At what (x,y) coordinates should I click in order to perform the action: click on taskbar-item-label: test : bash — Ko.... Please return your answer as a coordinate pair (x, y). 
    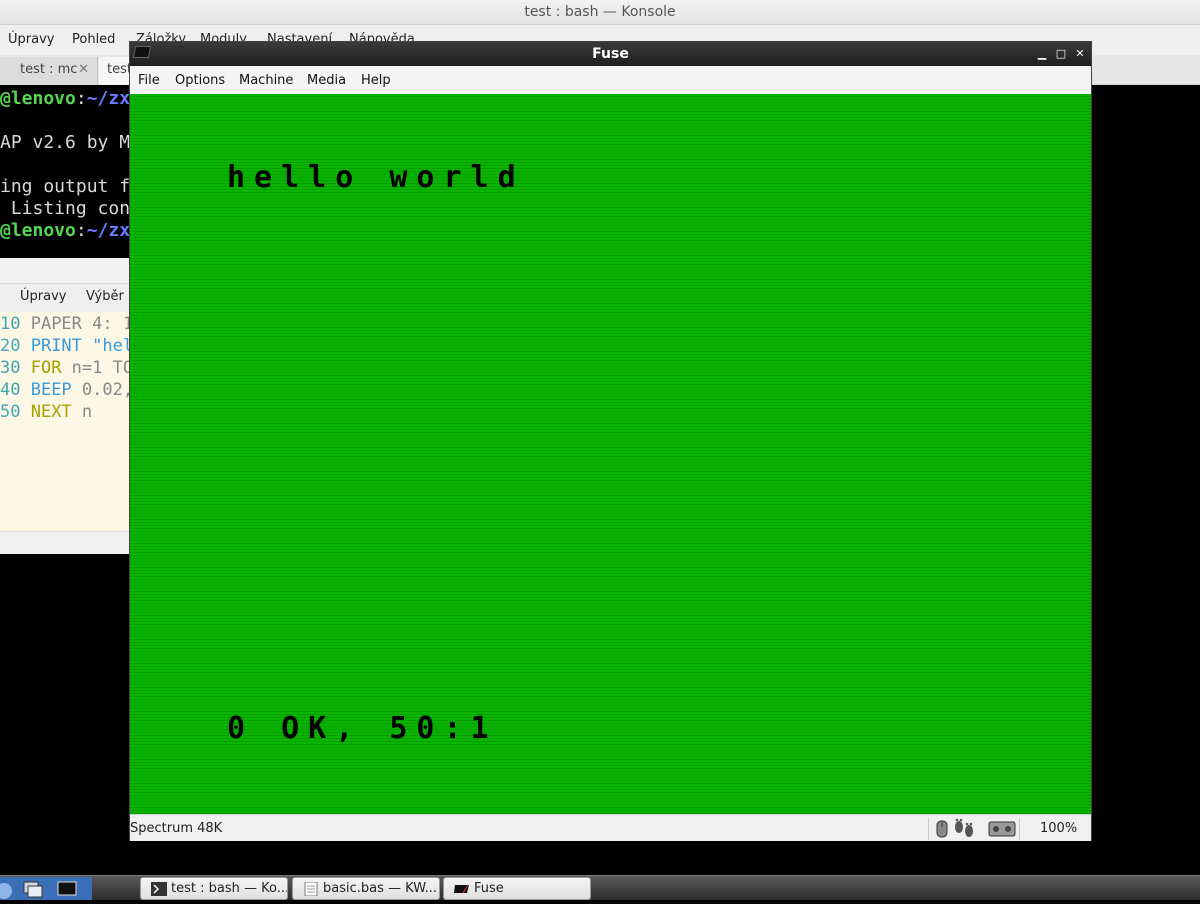
    Looking at the image, I should click on (229, 888).